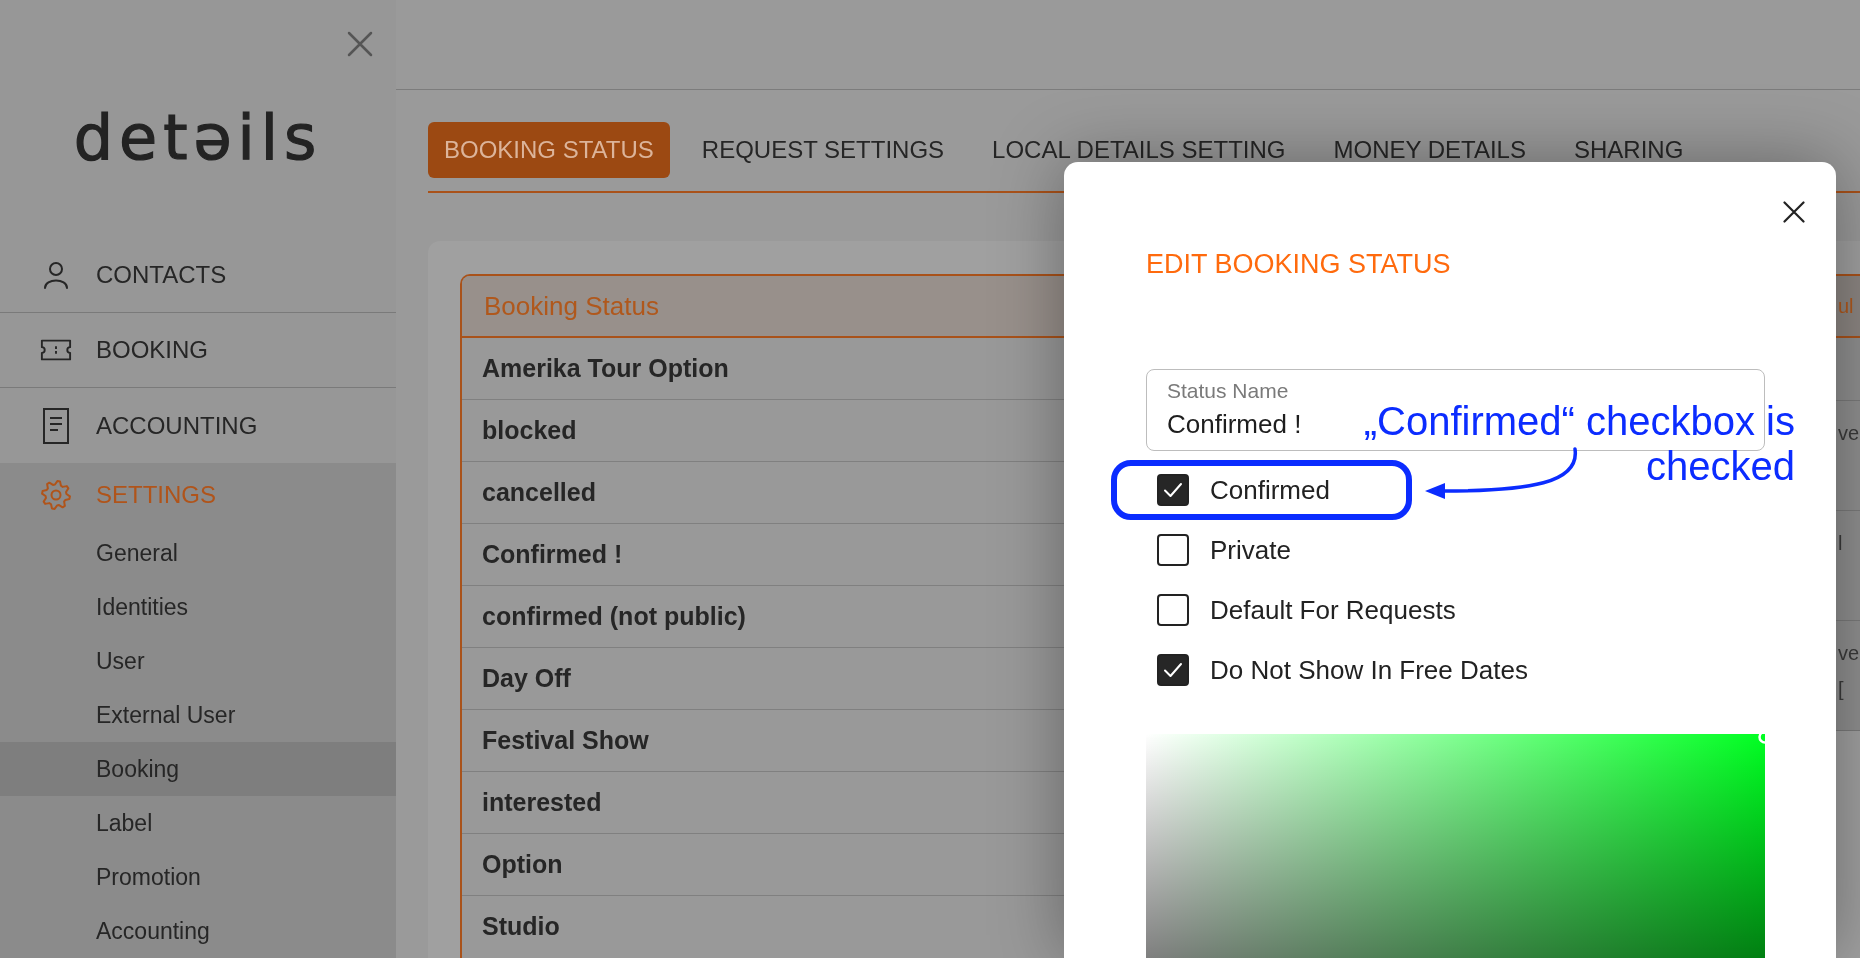  I want to click on tab: SHARING, so click(1629, 150).